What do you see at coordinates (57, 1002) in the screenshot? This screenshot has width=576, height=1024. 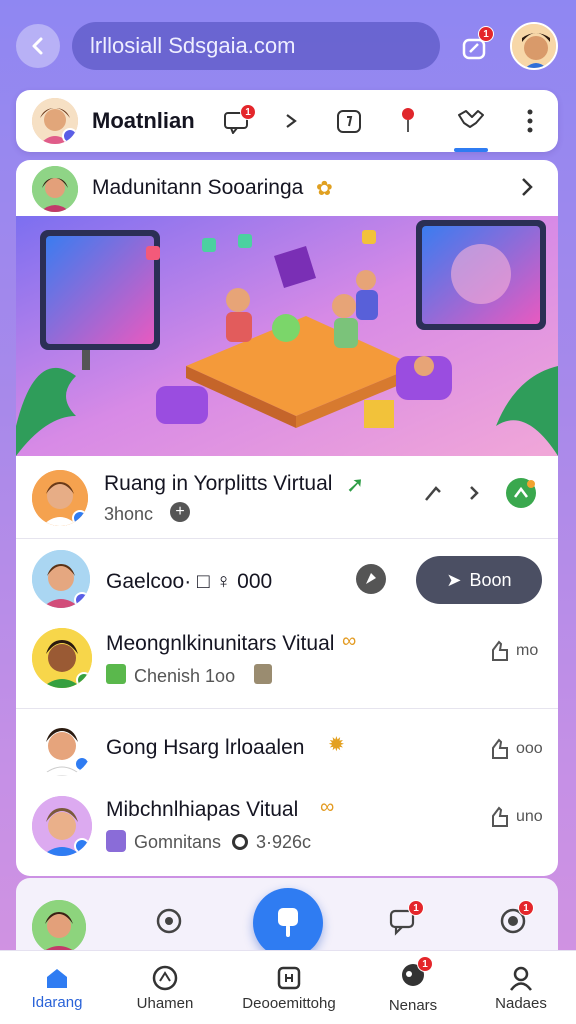 I see `nav-label: Idarang` at bounding box center [57, 1002].